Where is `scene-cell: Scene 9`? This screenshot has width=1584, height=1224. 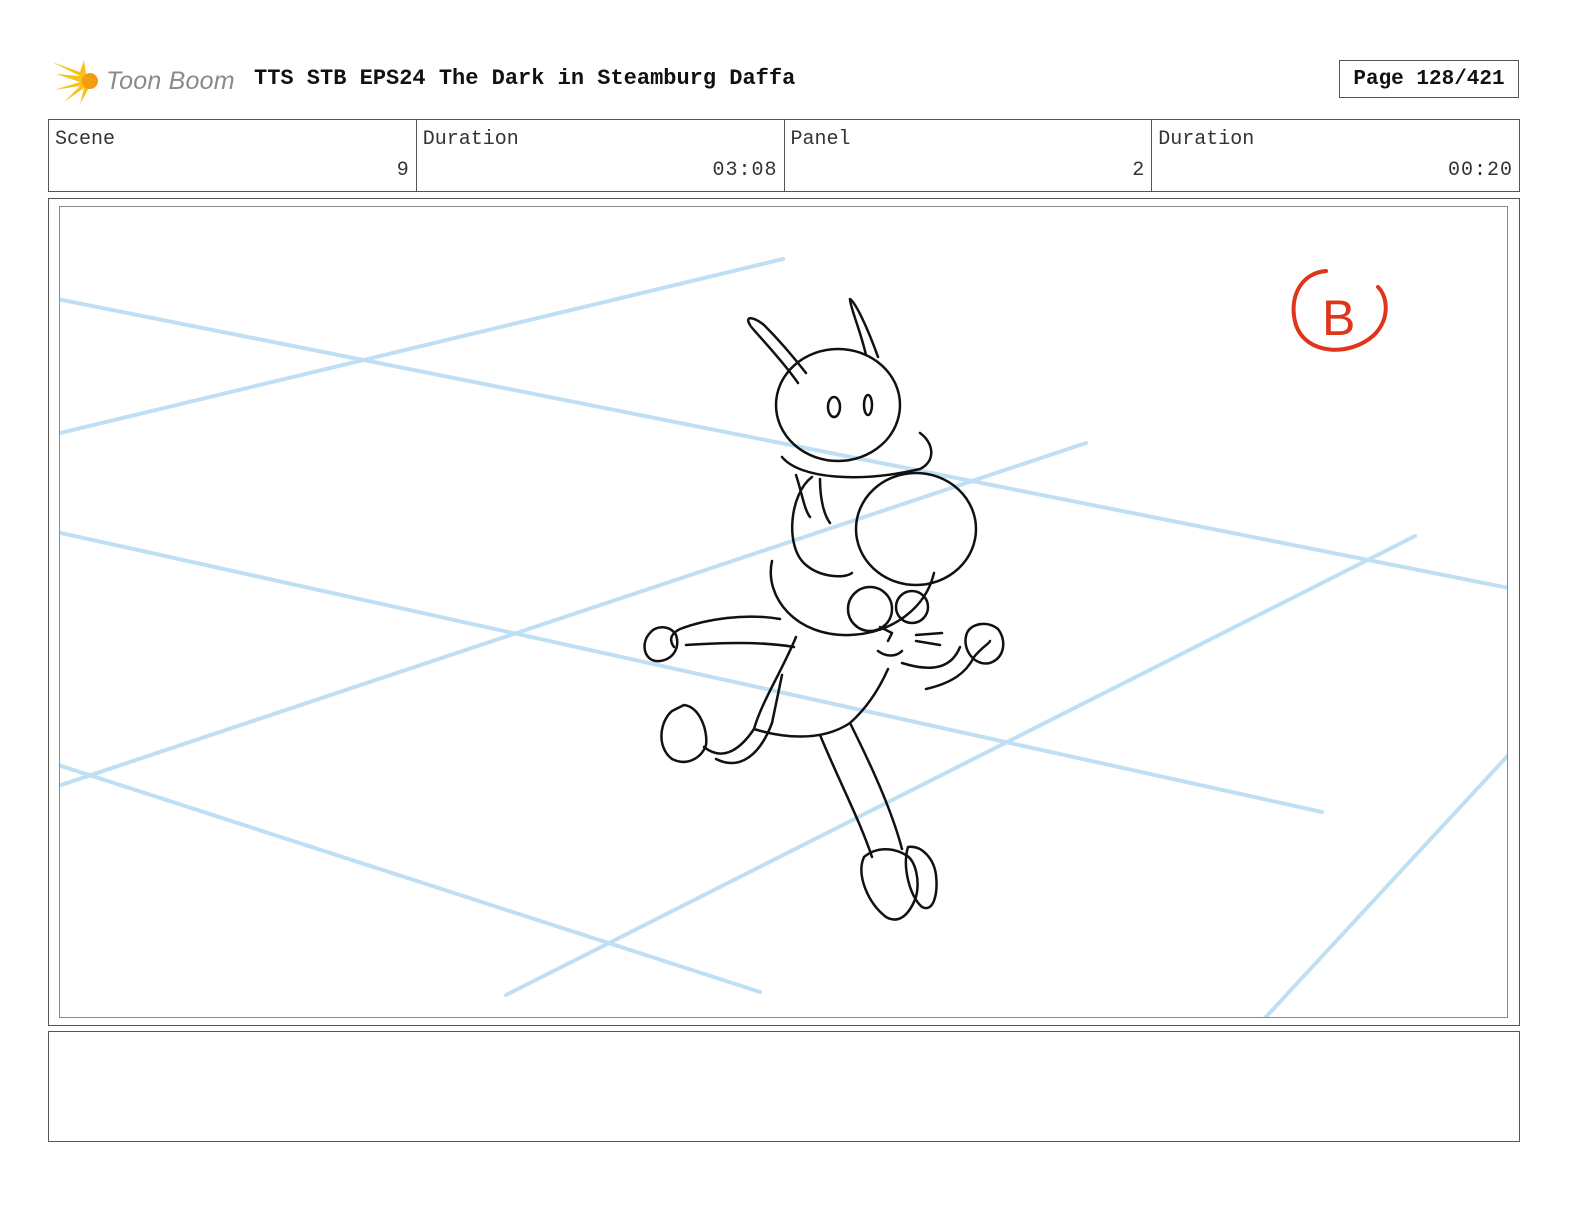
scene-cell: Scene 9 is located at coordinates (233, 155).